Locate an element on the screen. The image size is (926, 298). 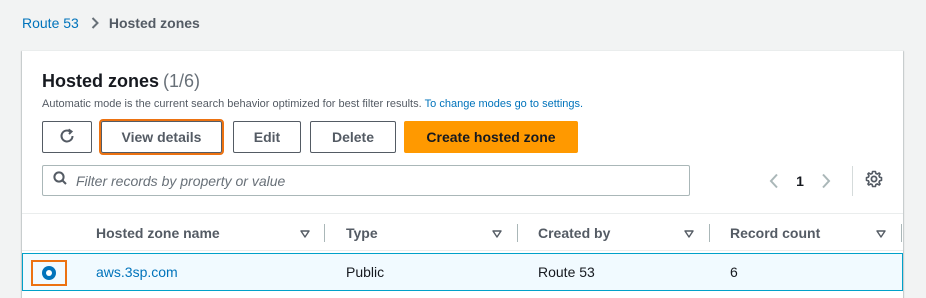
filter-input is located at coordinates (371, 180).